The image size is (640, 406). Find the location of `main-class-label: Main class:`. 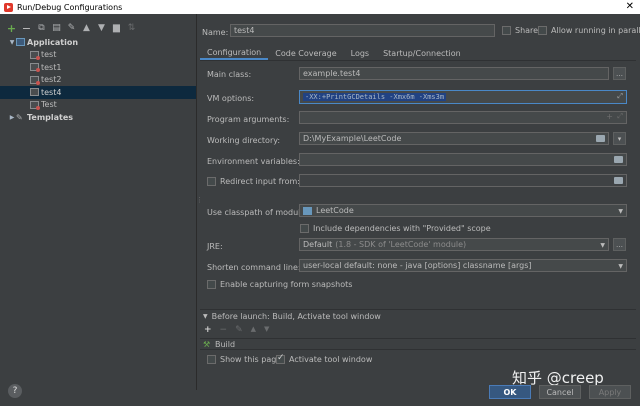

main-class-label: Main class: is located at coordinates (229, 74).